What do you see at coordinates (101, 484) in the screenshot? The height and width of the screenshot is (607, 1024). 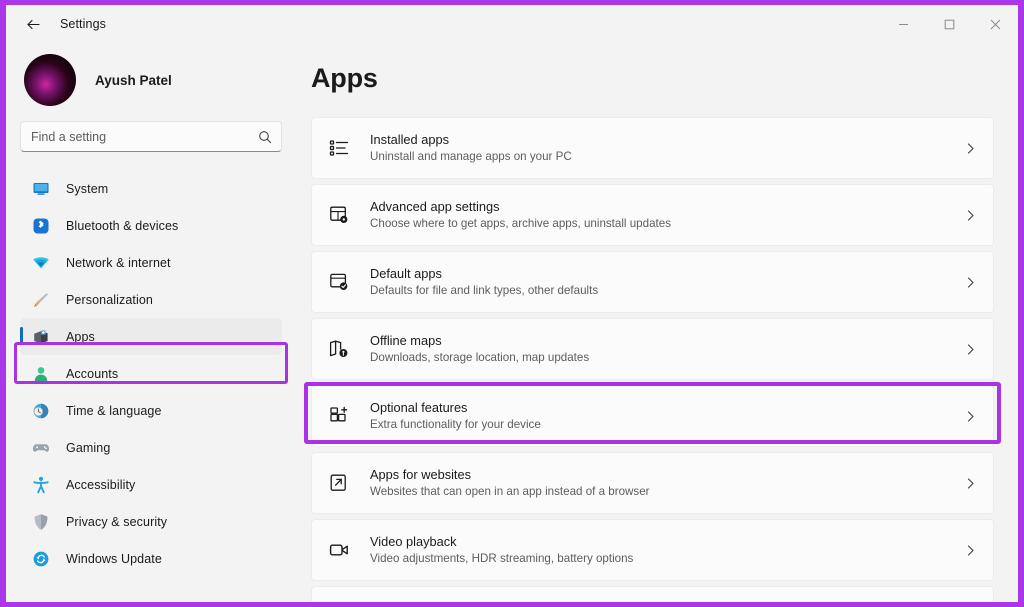 I see `sidebar-item-label: Accessibility` at bounding box center [101, 484].